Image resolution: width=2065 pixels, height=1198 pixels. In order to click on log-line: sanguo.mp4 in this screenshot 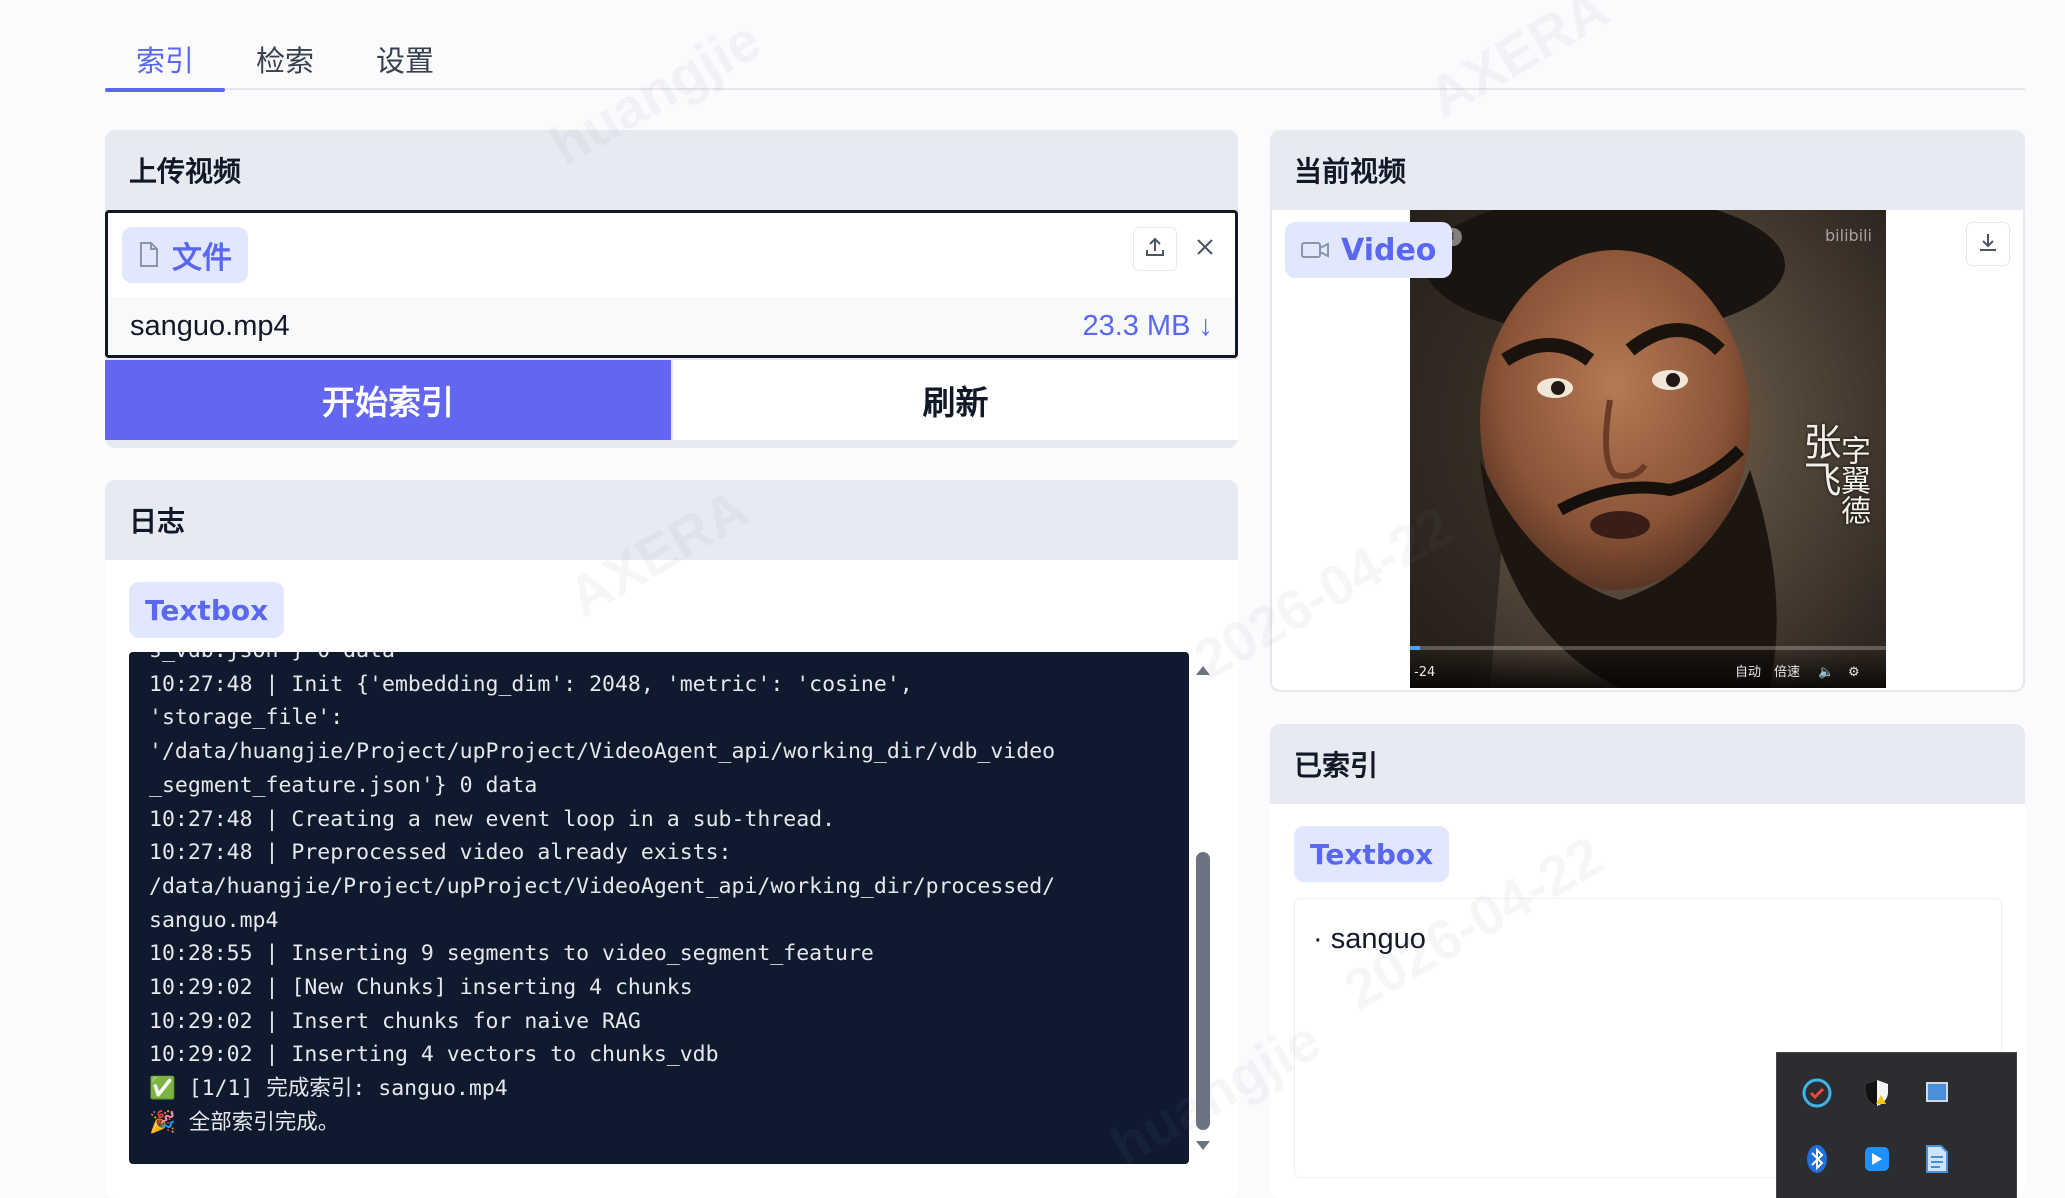, I will do `click(214, 920)`.